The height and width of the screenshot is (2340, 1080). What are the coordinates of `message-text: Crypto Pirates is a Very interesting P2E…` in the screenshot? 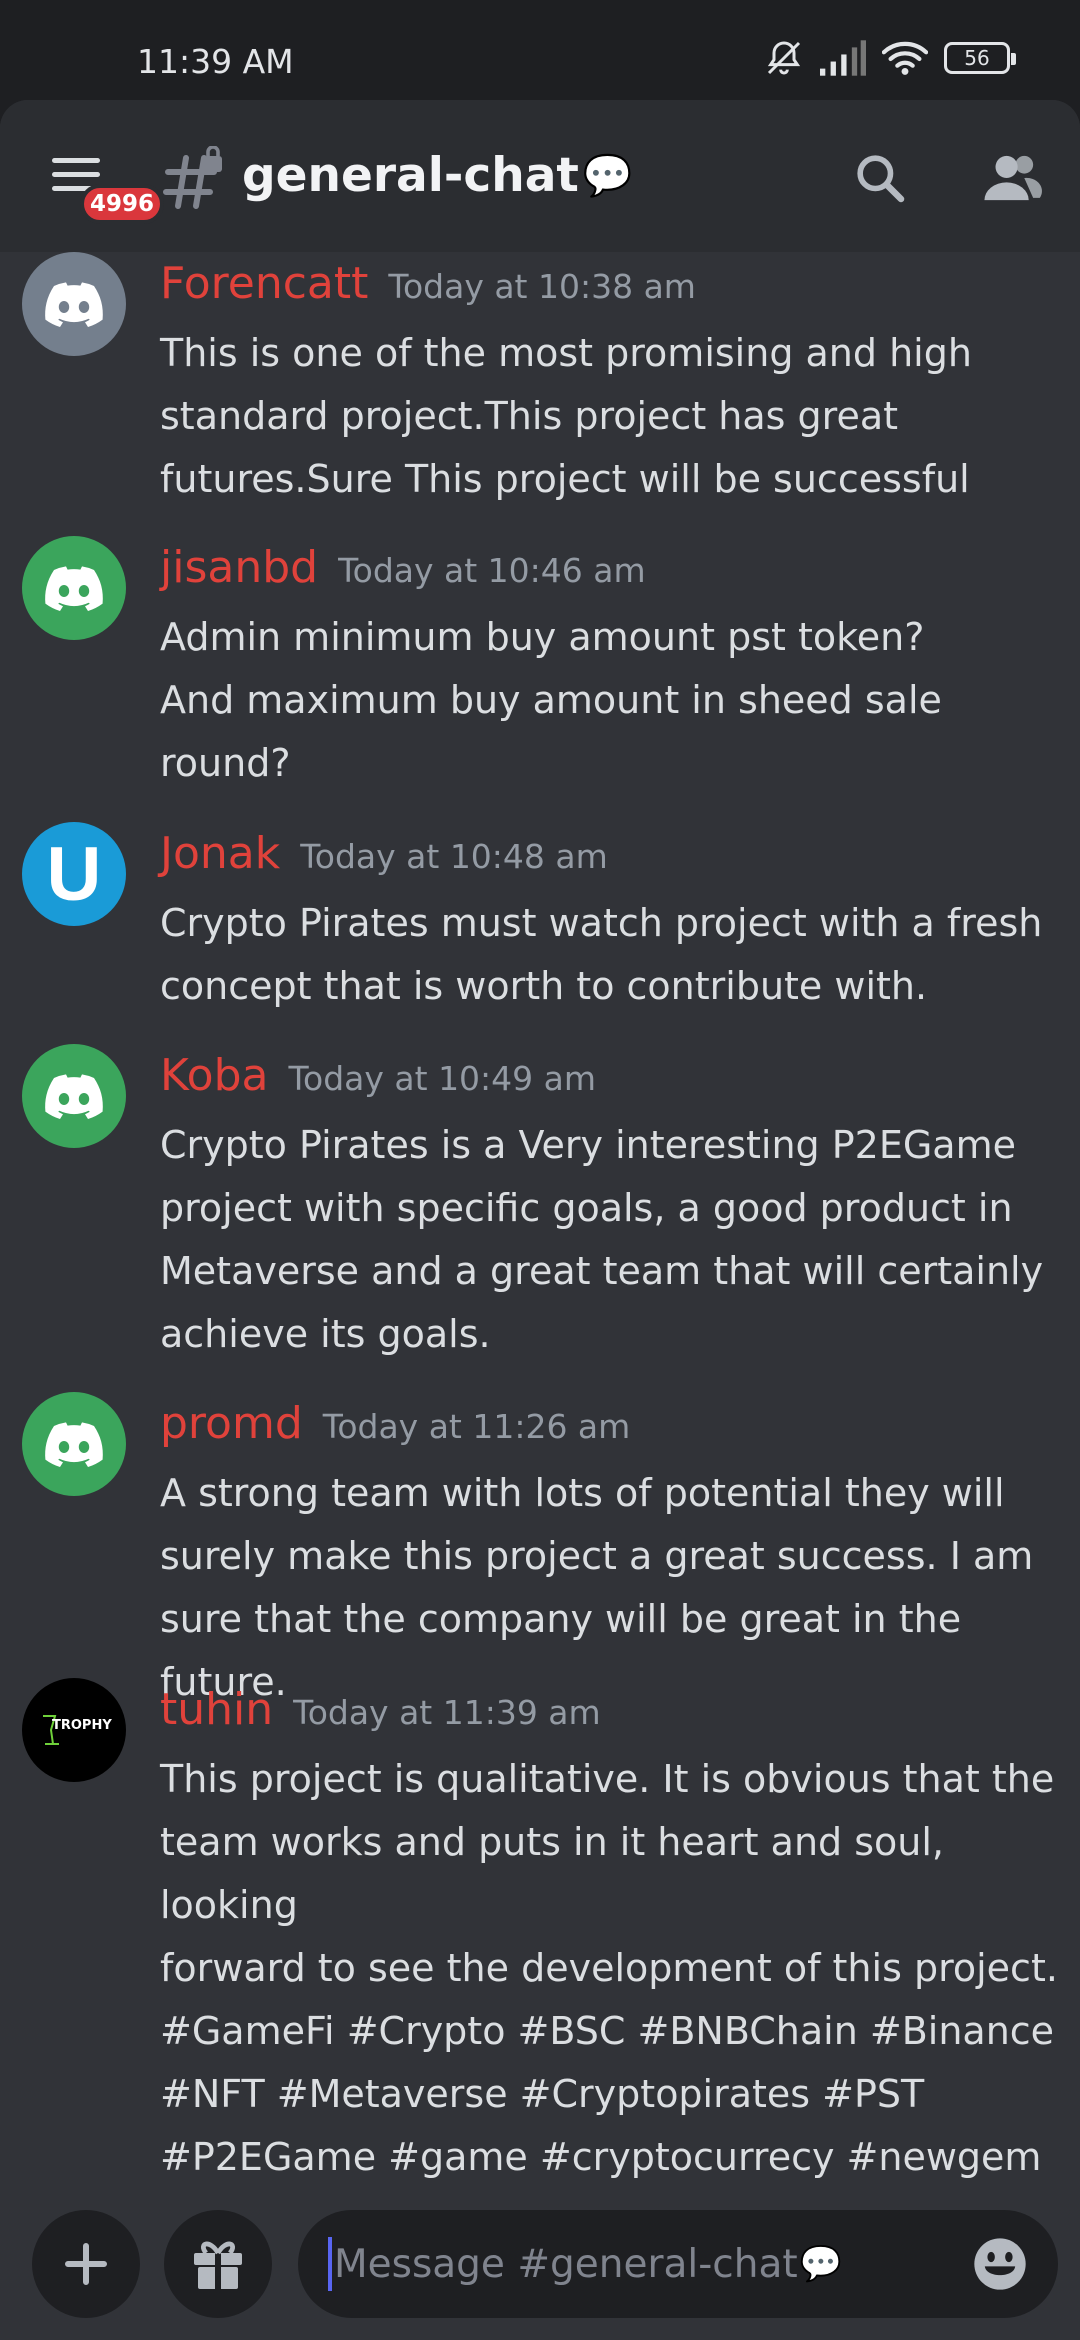 It's located at (602, 1239).